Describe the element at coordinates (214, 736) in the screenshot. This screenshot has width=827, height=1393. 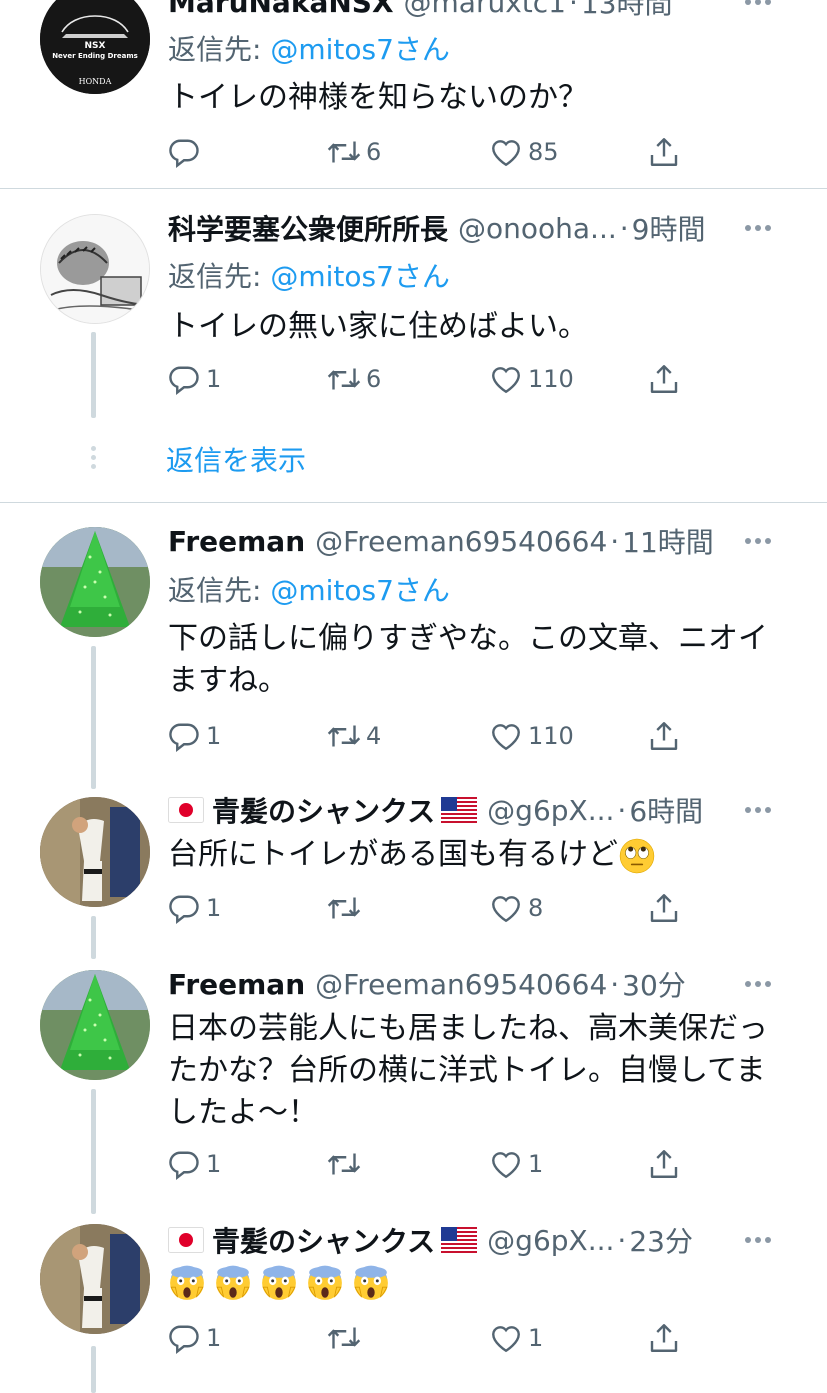
I see `reply-count: 1` at that location.